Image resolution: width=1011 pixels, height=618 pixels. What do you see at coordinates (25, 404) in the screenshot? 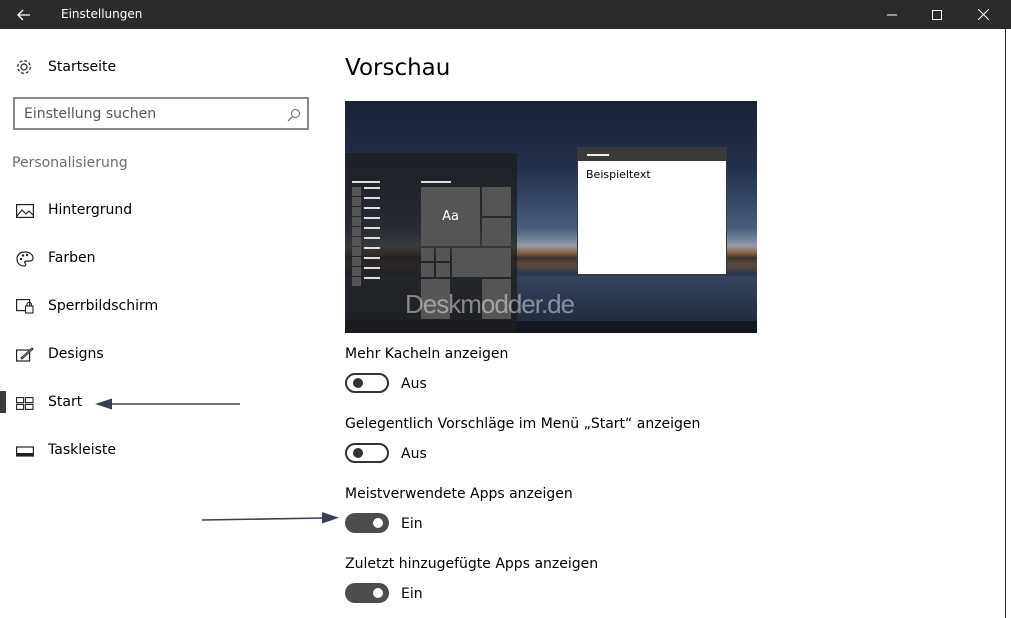
I see `start-icon` at bounding box center [25, 404].